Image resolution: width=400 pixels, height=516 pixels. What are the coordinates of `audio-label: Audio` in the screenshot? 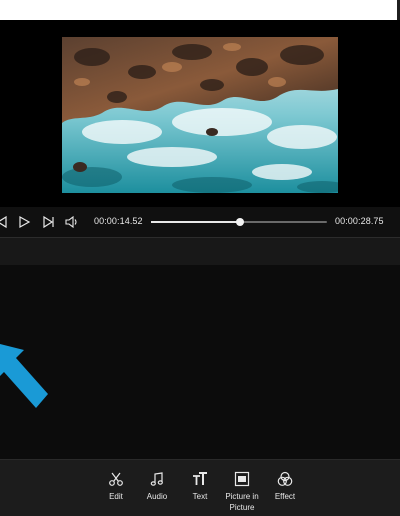 It's located at (157, 496).